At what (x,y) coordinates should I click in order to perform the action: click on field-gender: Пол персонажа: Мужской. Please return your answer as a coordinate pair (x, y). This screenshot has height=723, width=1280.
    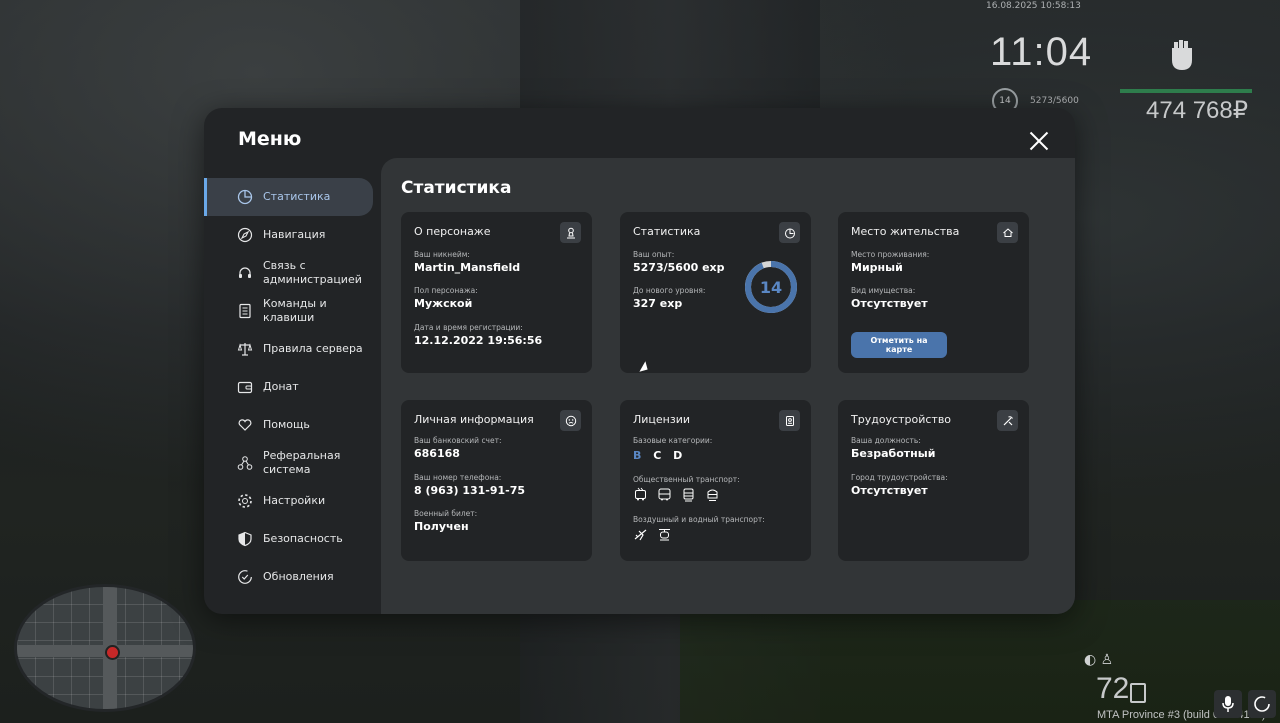
    Looking at the image, I should click on (446, 298).